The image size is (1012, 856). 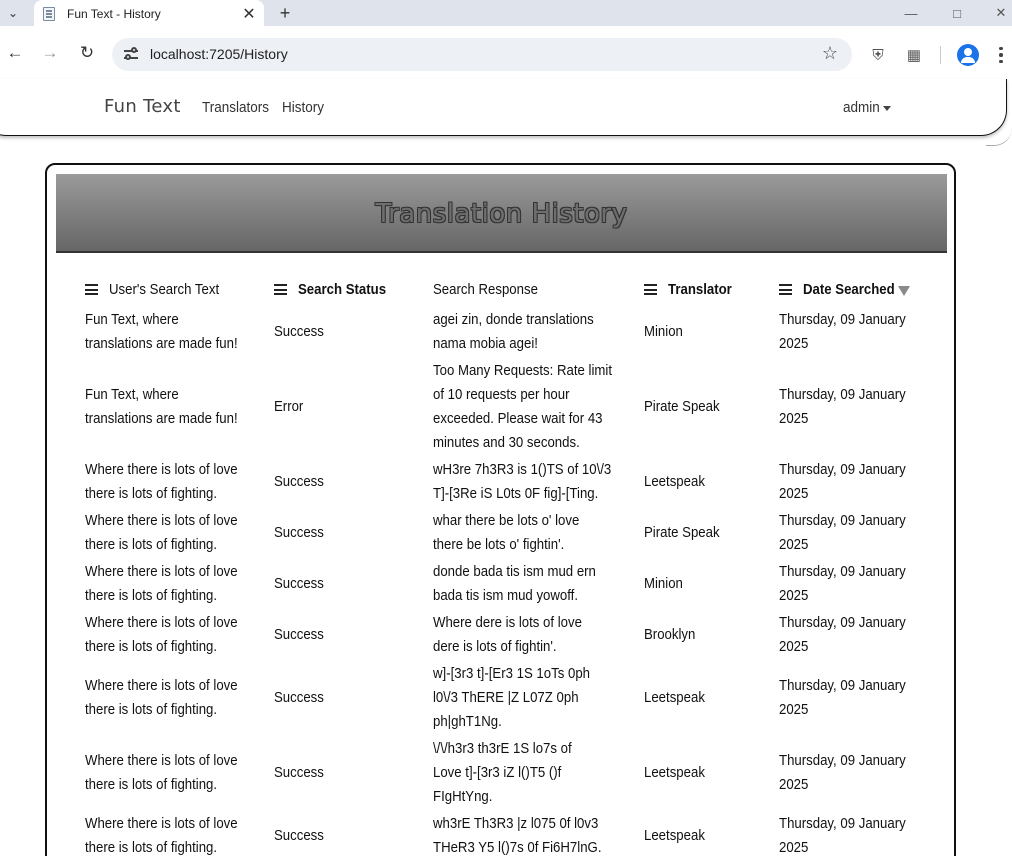 I want to click on response-cell-line: Love t]-[3r3 iZ l()T5 ()f, so click(x=497, y=772).